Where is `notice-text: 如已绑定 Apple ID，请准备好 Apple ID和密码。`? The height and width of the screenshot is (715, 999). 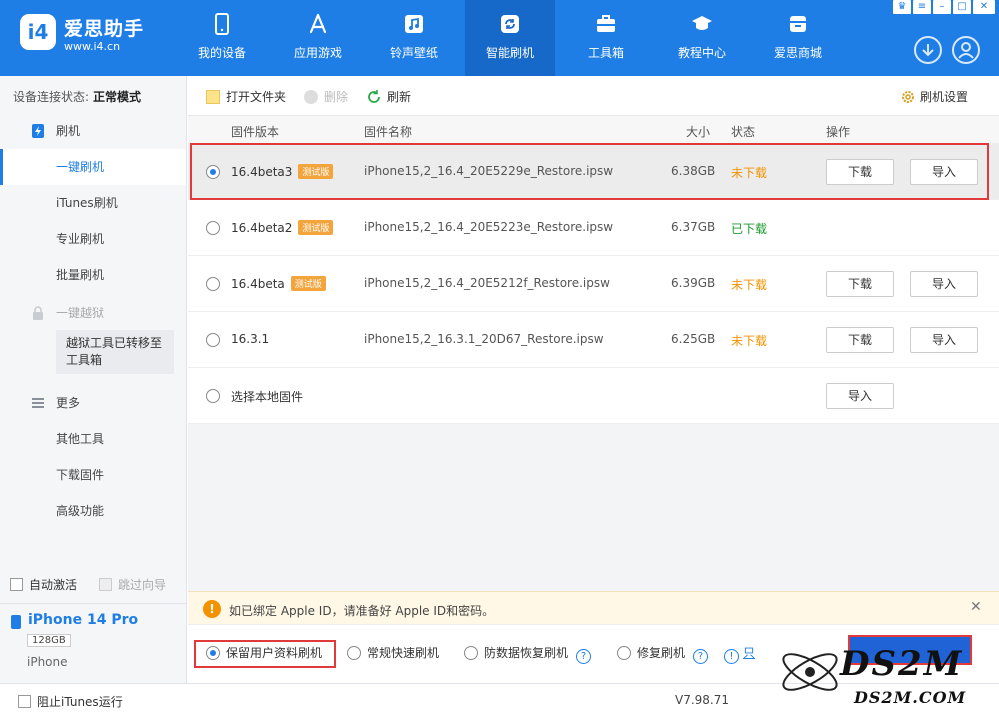 notice-text: 如已绑定 Apple ID，请准备好 Apple ID和密码。 is located at coordinates (362, 611).